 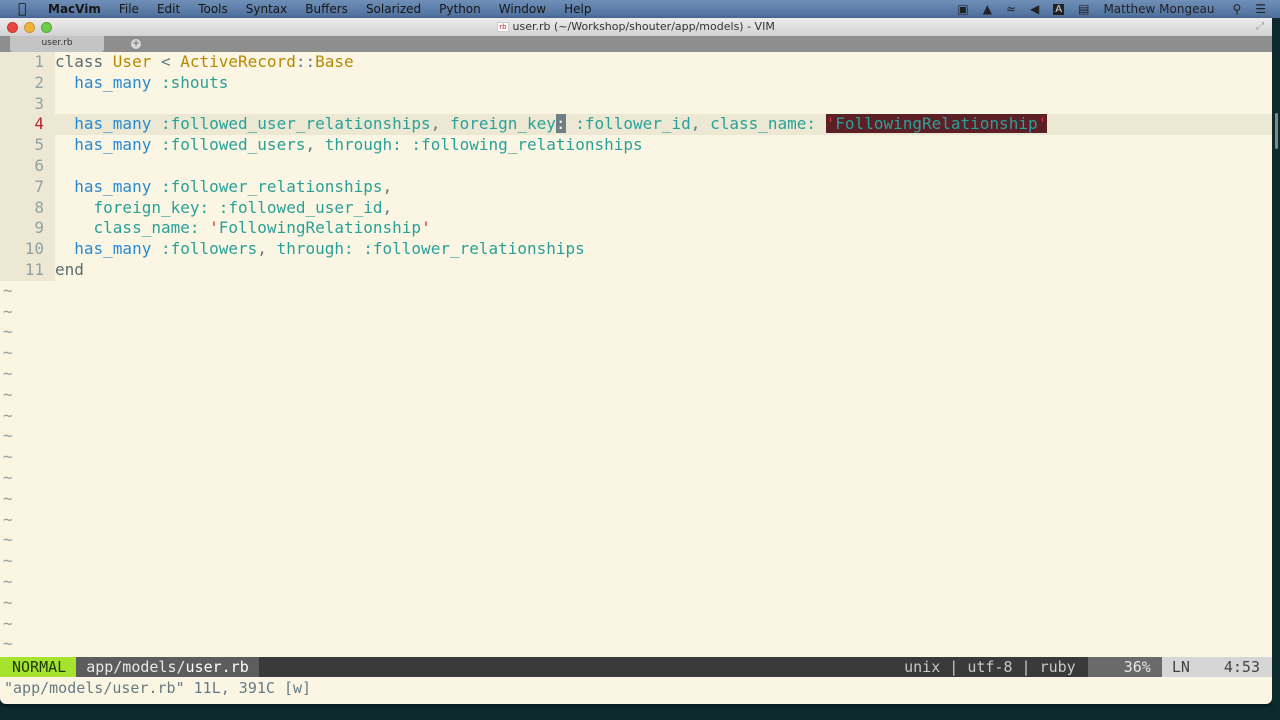 What do you see at coordinates (1216, 667) in the screenshot?
I see `status-position: LN 4:53` at bounding box center [1216, 667].